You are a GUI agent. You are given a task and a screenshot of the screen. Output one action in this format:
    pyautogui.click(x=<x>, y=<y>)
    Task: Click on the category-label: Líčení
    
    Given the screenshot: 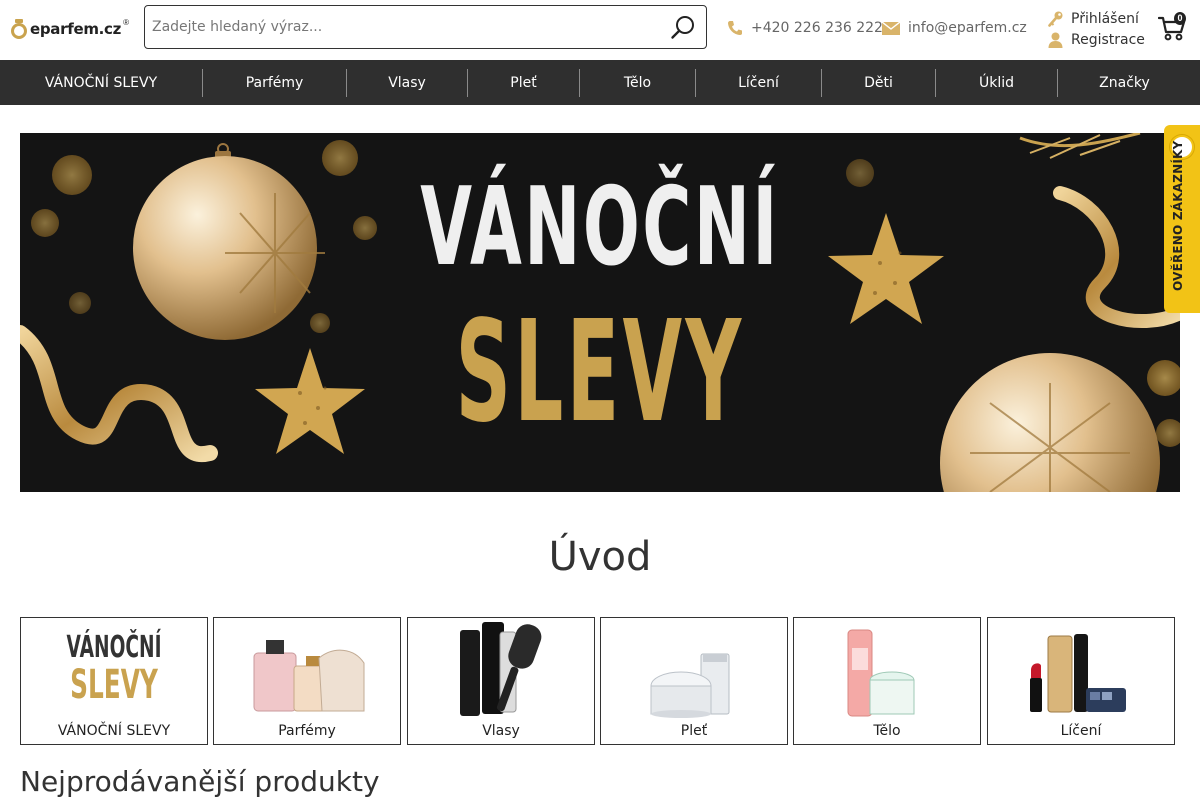 What is the action you would take?
    pyautogui.click(x=1081, y=731)
    